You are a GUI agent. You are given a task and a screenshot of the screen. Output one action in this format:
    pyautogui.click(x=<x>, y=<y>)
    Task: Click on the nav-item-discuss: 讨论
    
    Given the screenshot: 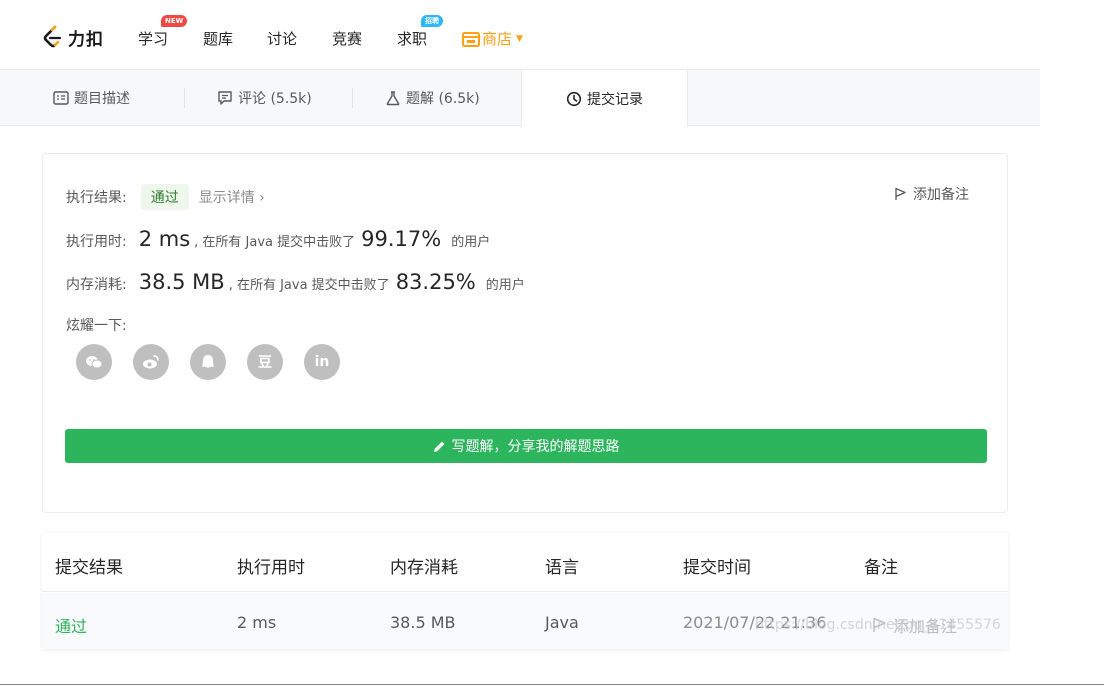 What is the action you would take?
    pyautogui.click(x=282, y=38)
    